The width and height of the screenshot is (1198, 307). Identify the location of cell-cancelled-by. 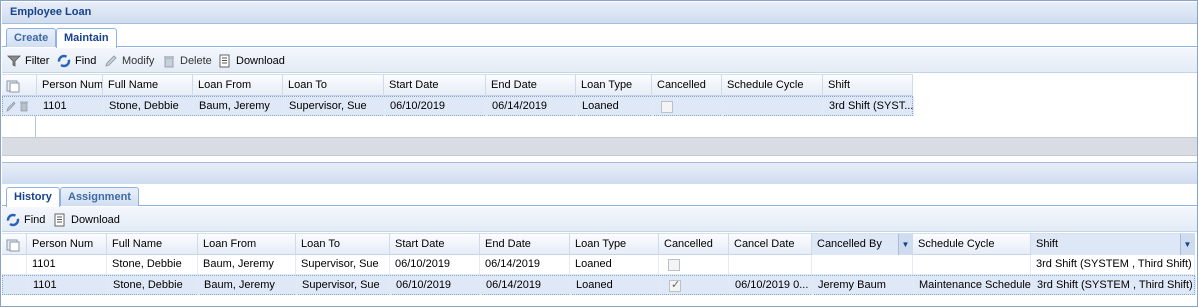
(862, 264).